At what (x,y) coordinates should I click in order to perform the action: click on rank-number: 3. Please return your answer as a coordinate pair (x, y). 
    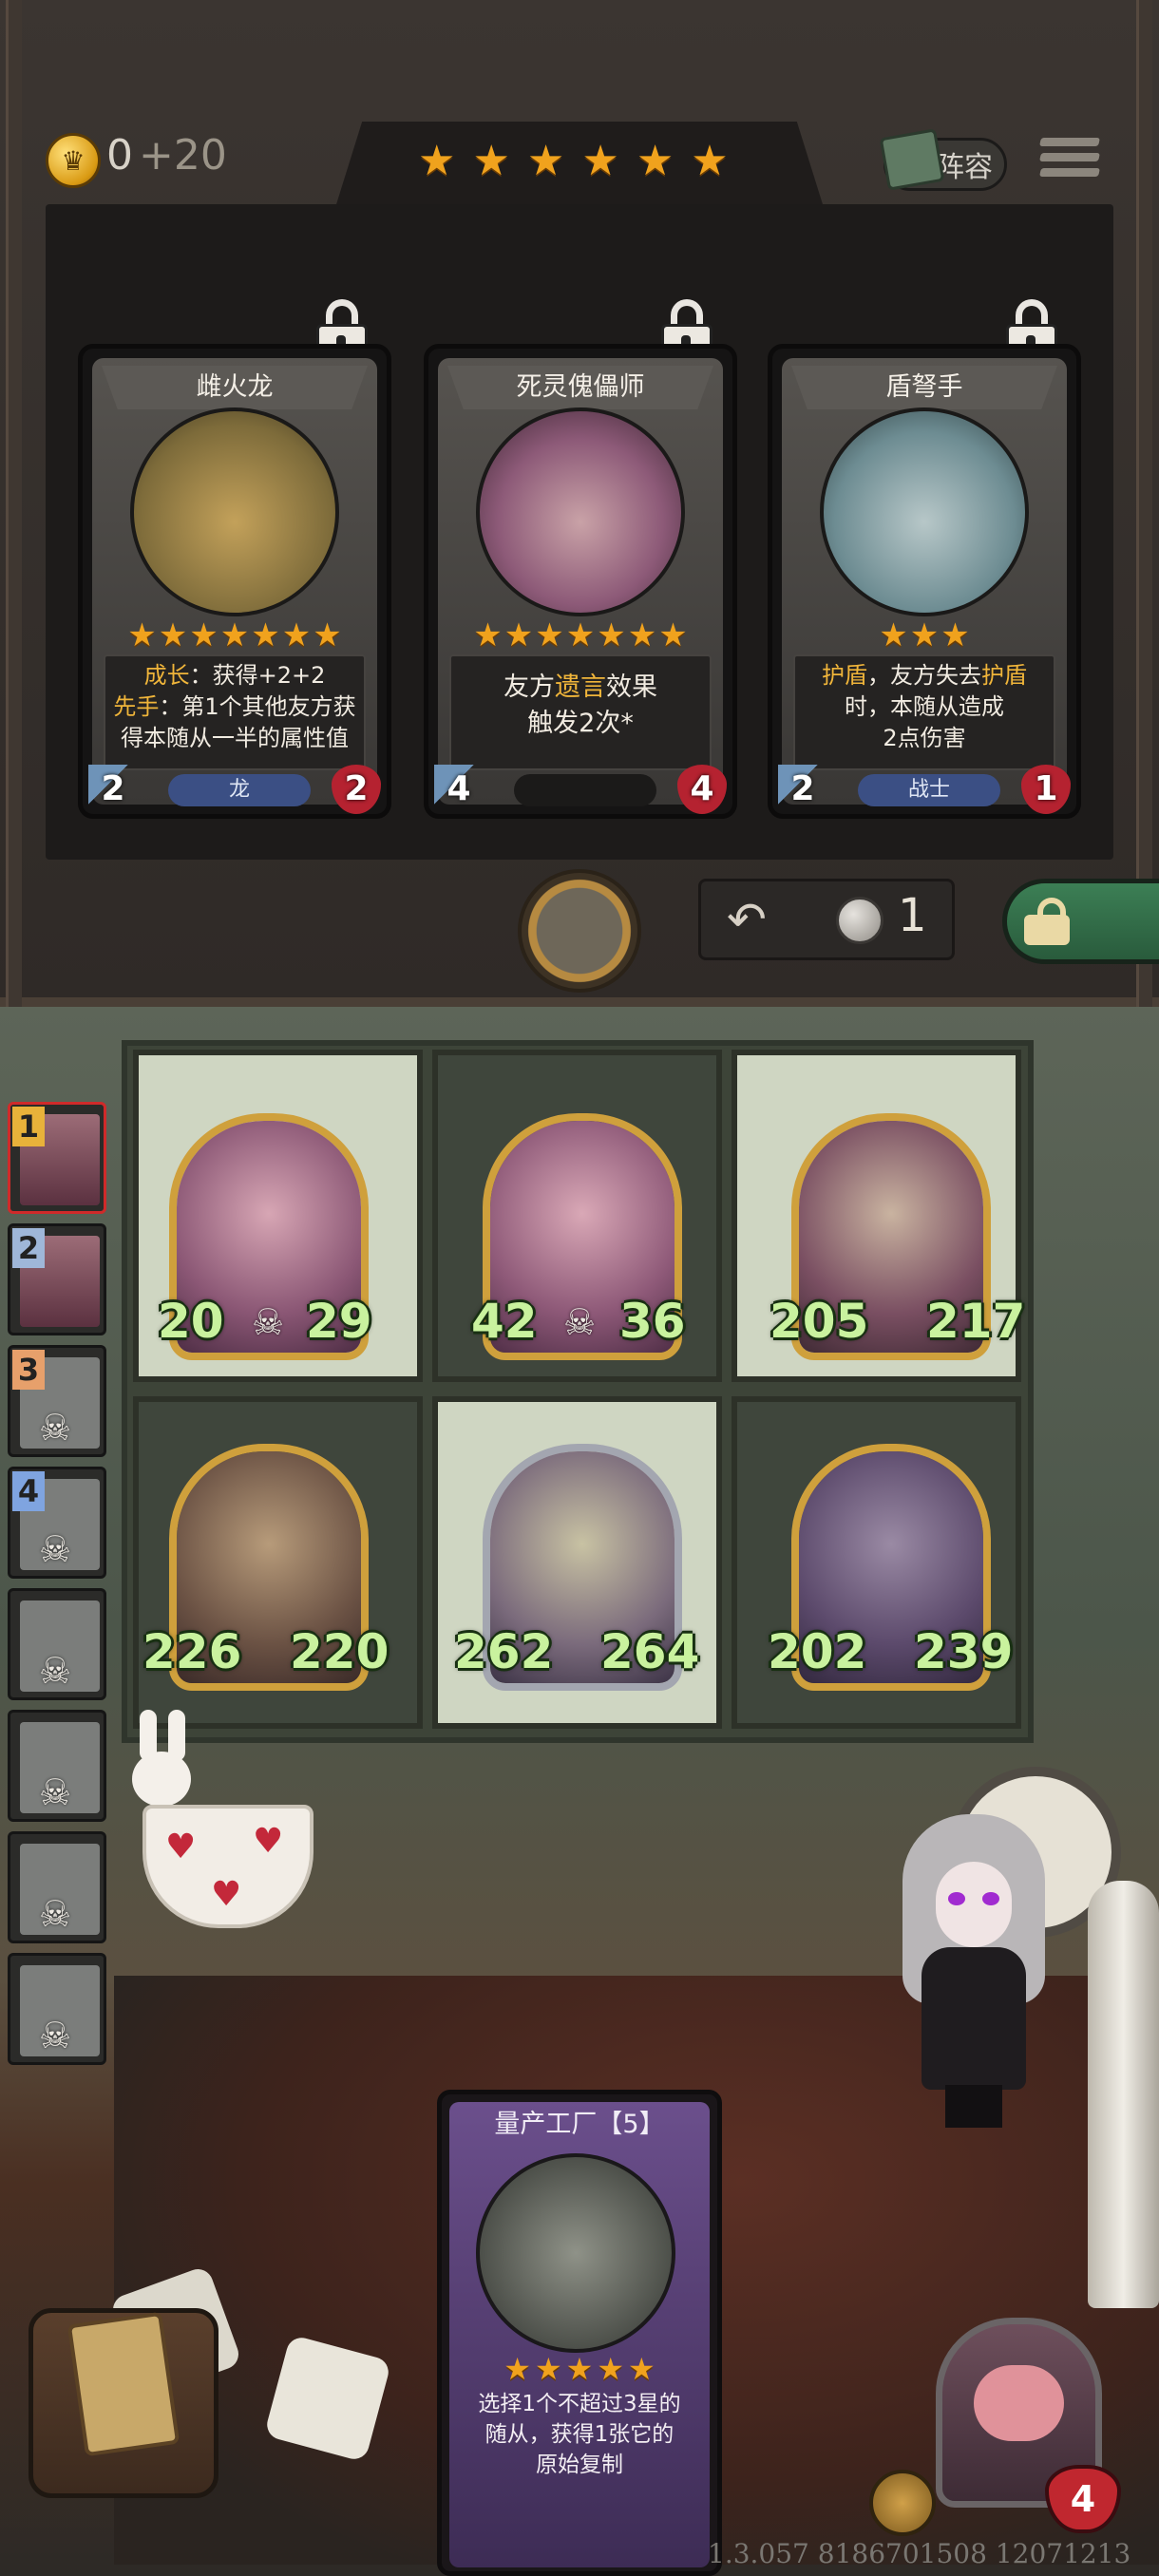
    Looking at the image, I should click on (28, 1370).